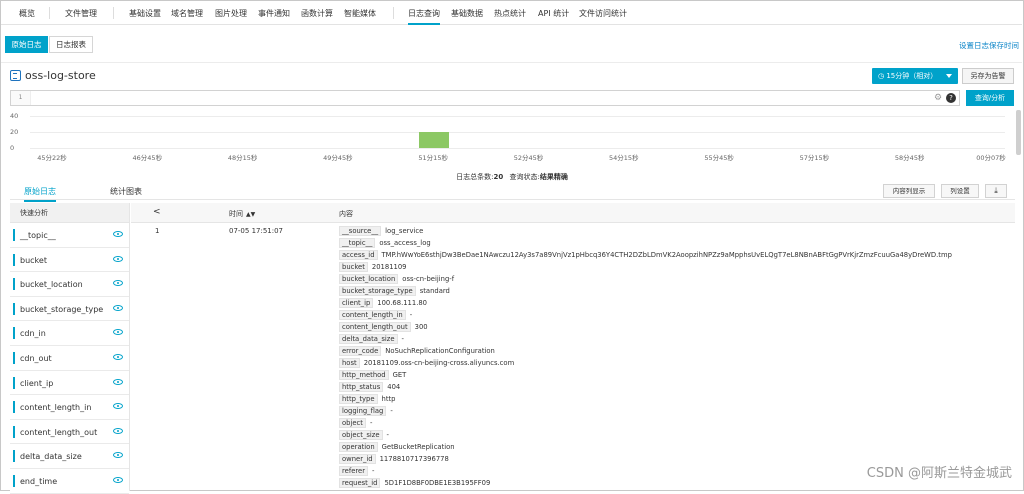  Describe the element at coordinates (434, 140) in the screenshot. I see `histogram-bar` at that location.